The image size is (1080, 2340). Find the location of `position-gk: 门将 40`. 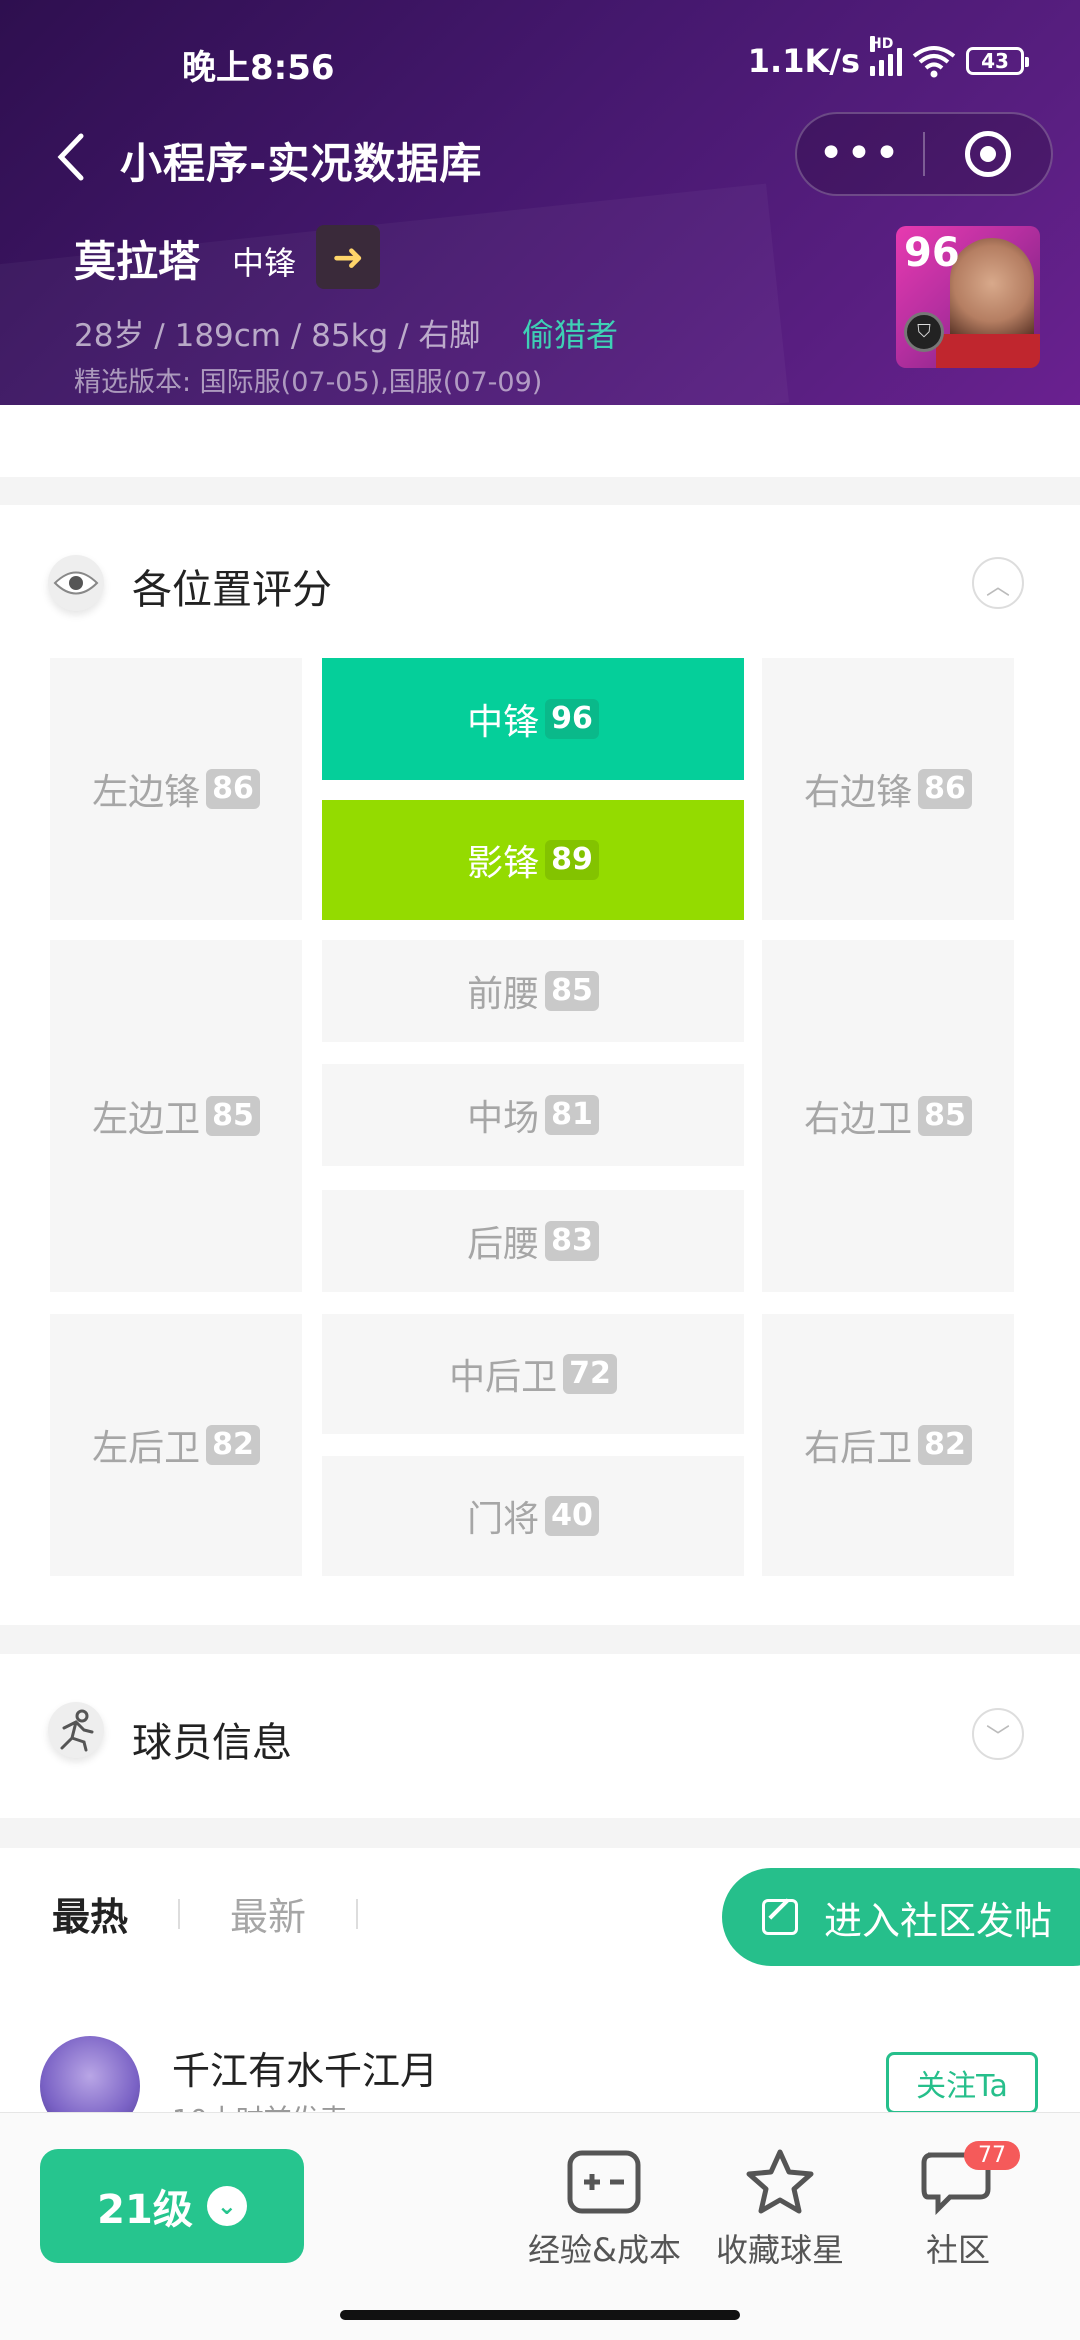

position-gk: 门将 40 is located at coordinates (533, 1516).